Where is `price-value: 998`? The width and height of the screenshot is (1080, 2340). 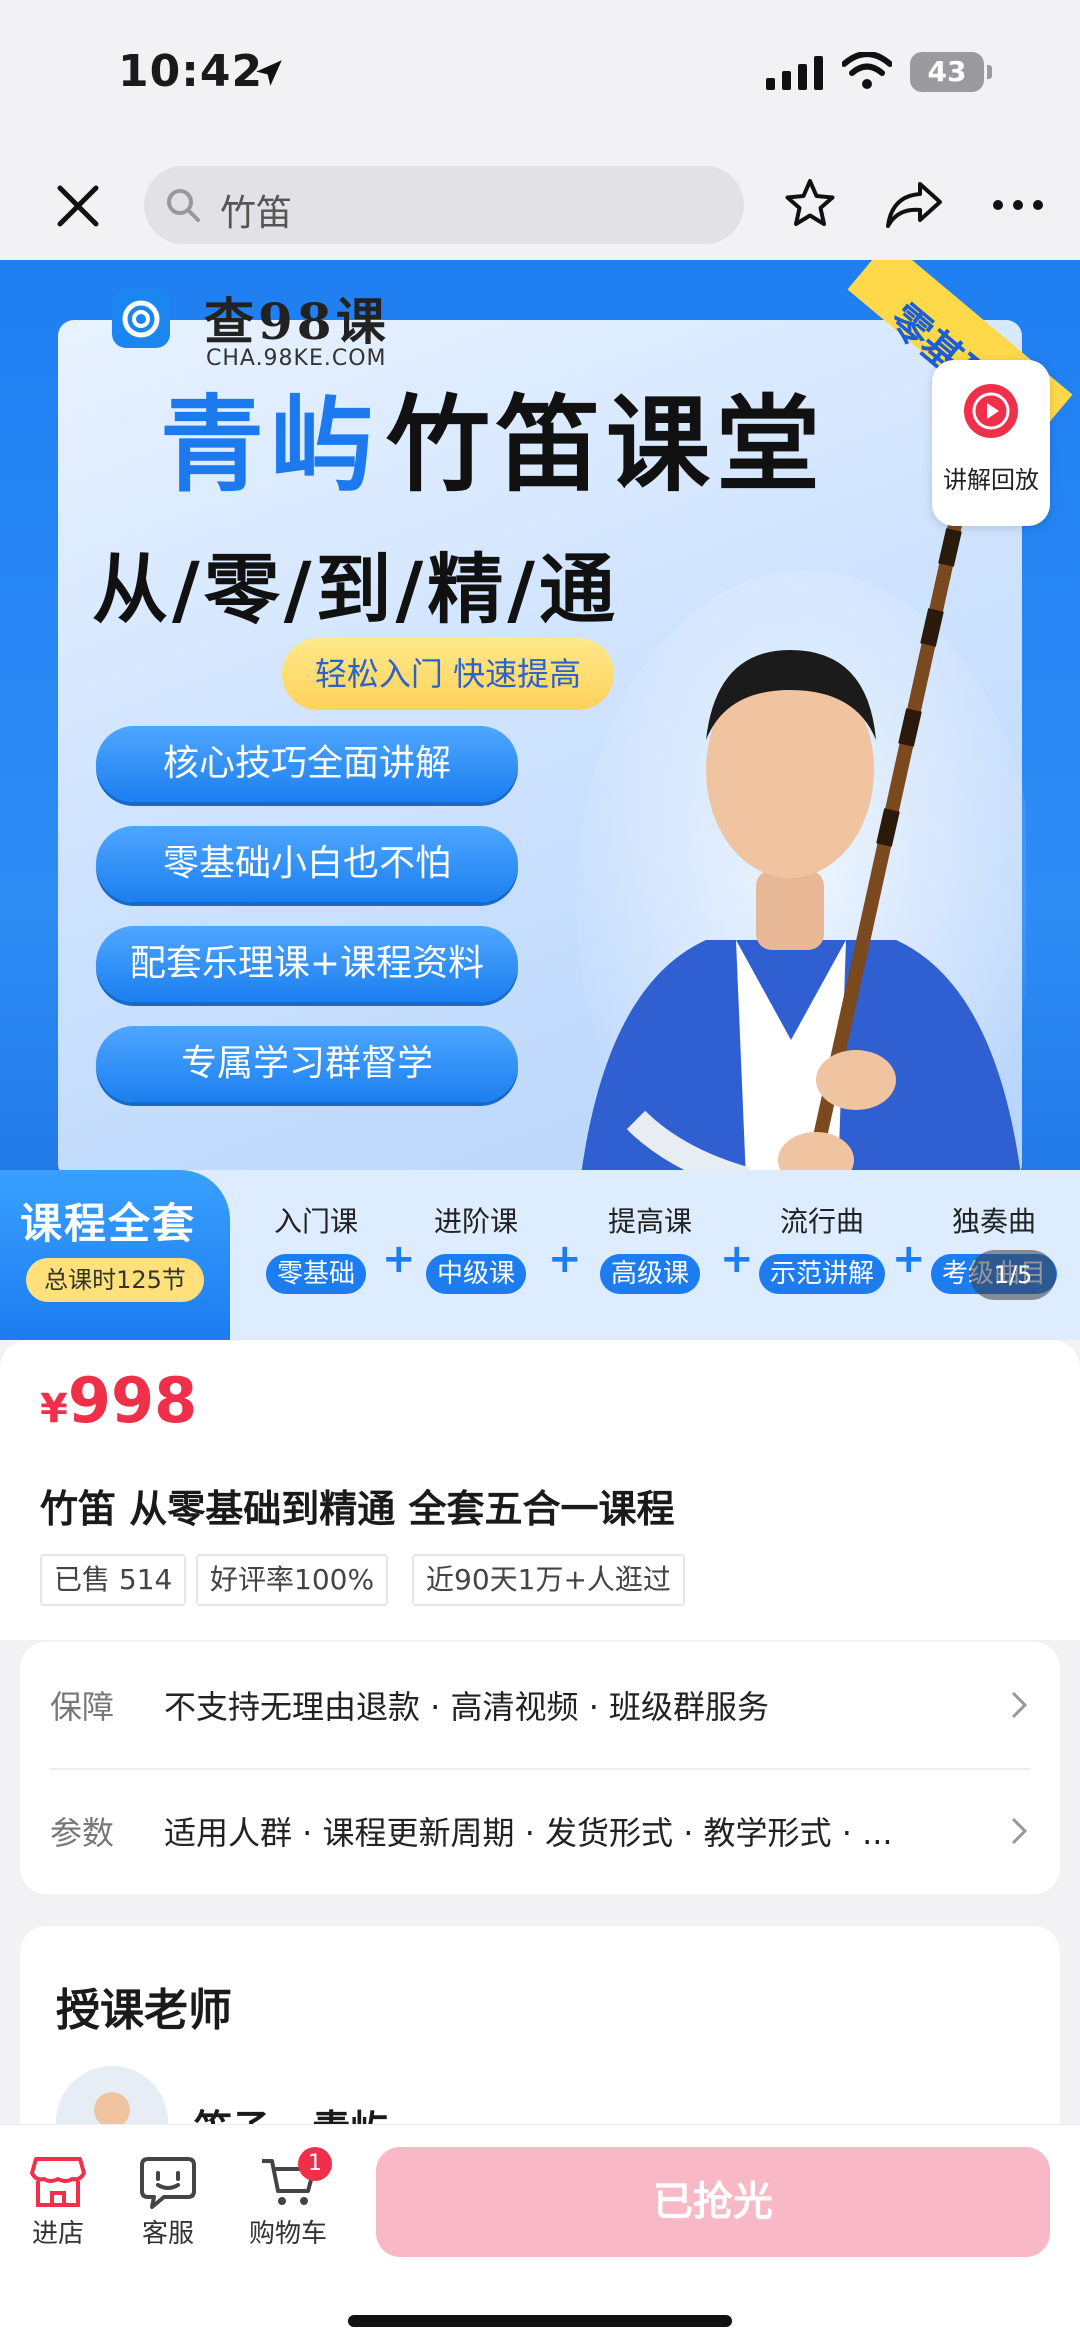
price-value: 998 is located at coordinates (132, 1400).